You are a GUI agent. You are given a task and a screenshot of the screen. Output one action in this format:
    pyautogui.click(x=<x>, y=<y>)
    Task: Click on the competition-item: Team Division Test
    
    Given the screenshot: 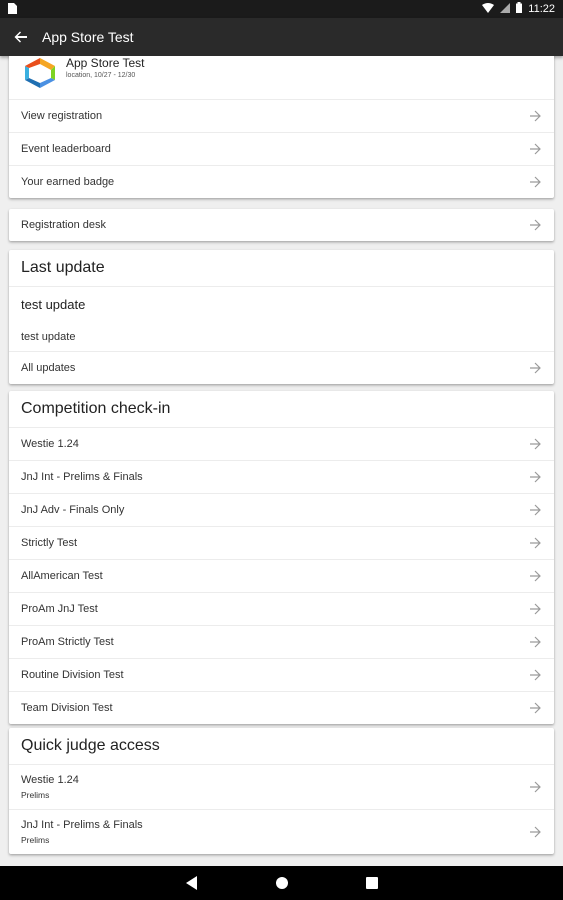 What is the action you would take?
    pyautogui.click(x=281, y=707)
    